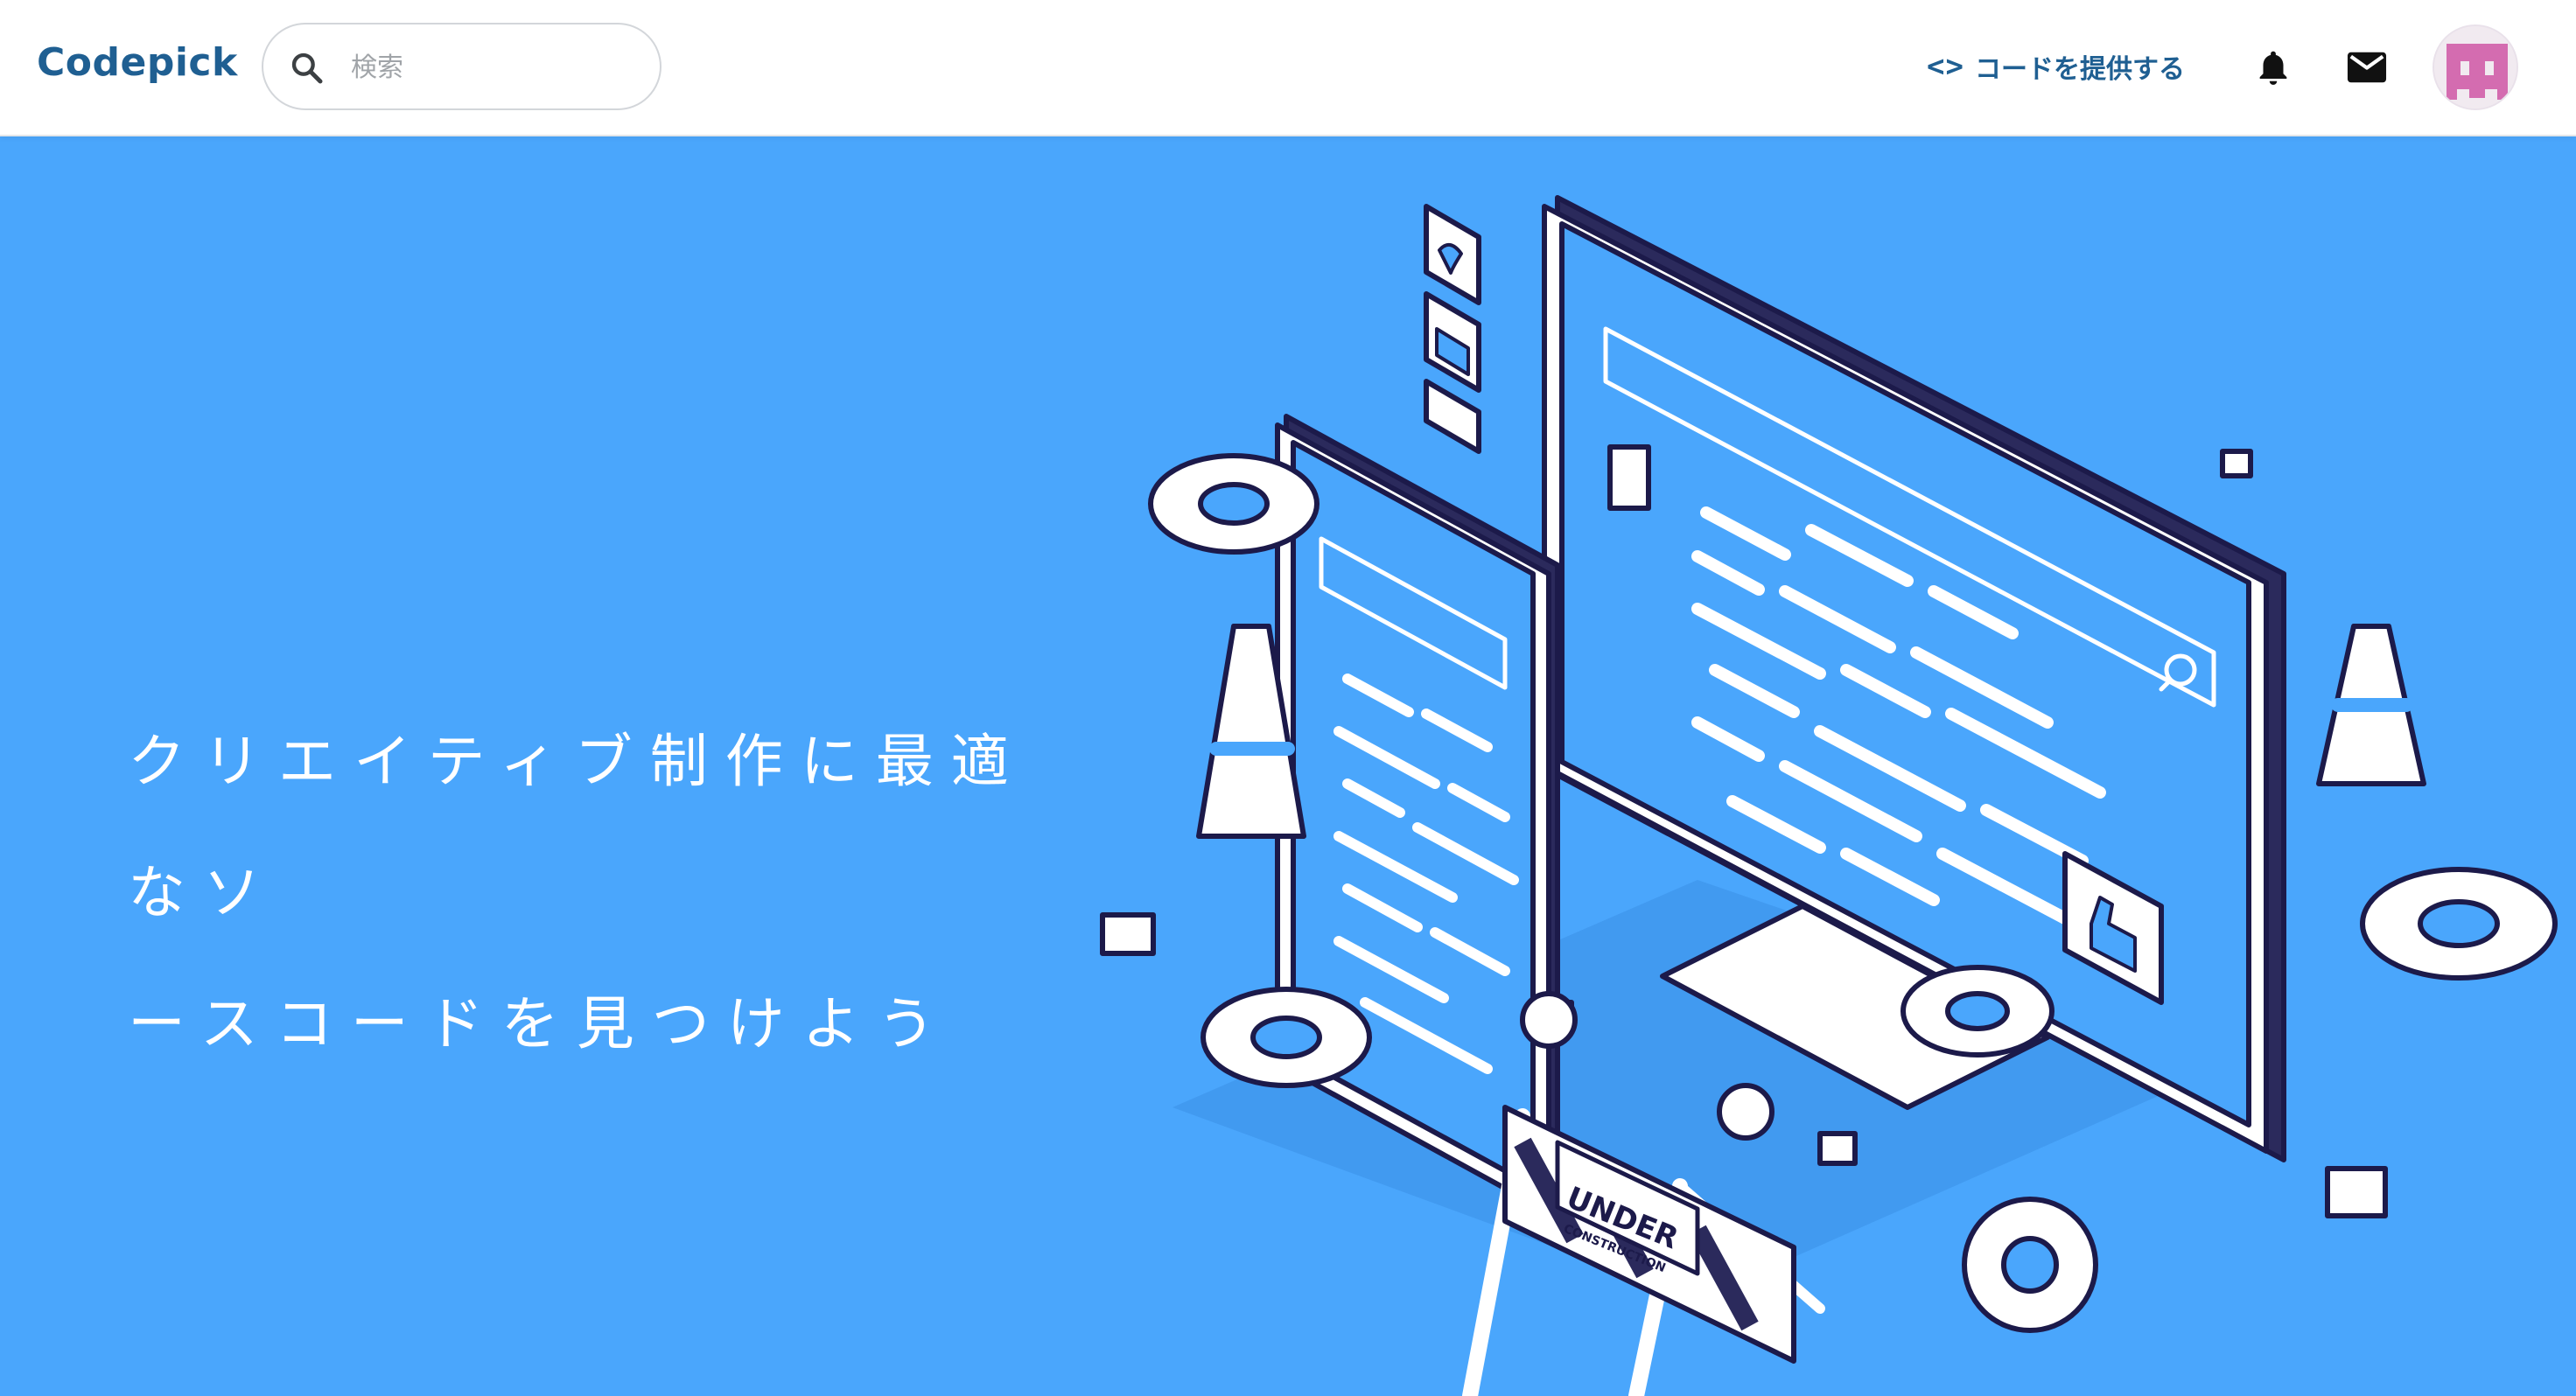  I want to click on hero-headline: クリエイティブ制作に最適なソ ースコードを見つけよう, so click(609, 893).